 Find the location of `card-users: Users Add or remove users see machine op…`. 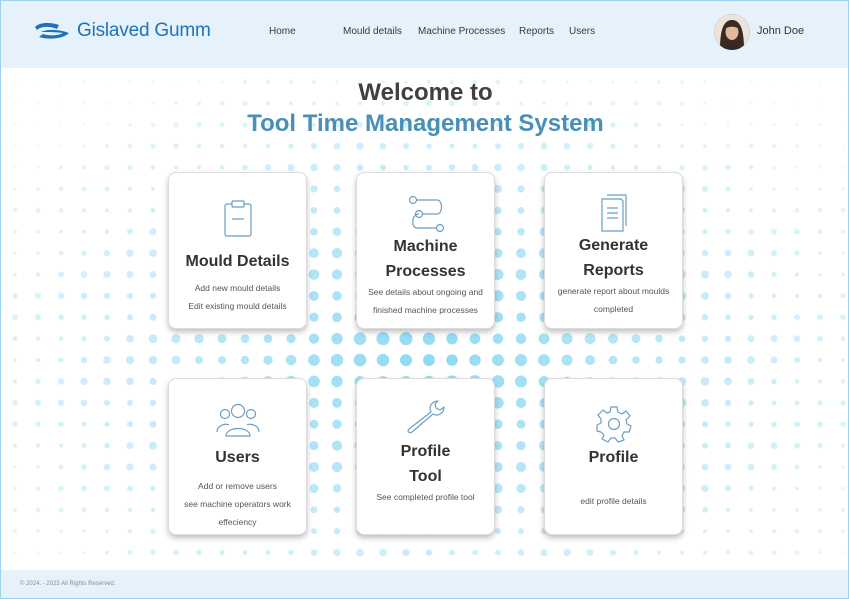

card-users: Users Add or remove users see machine op… is located at coordinates (237, 456).